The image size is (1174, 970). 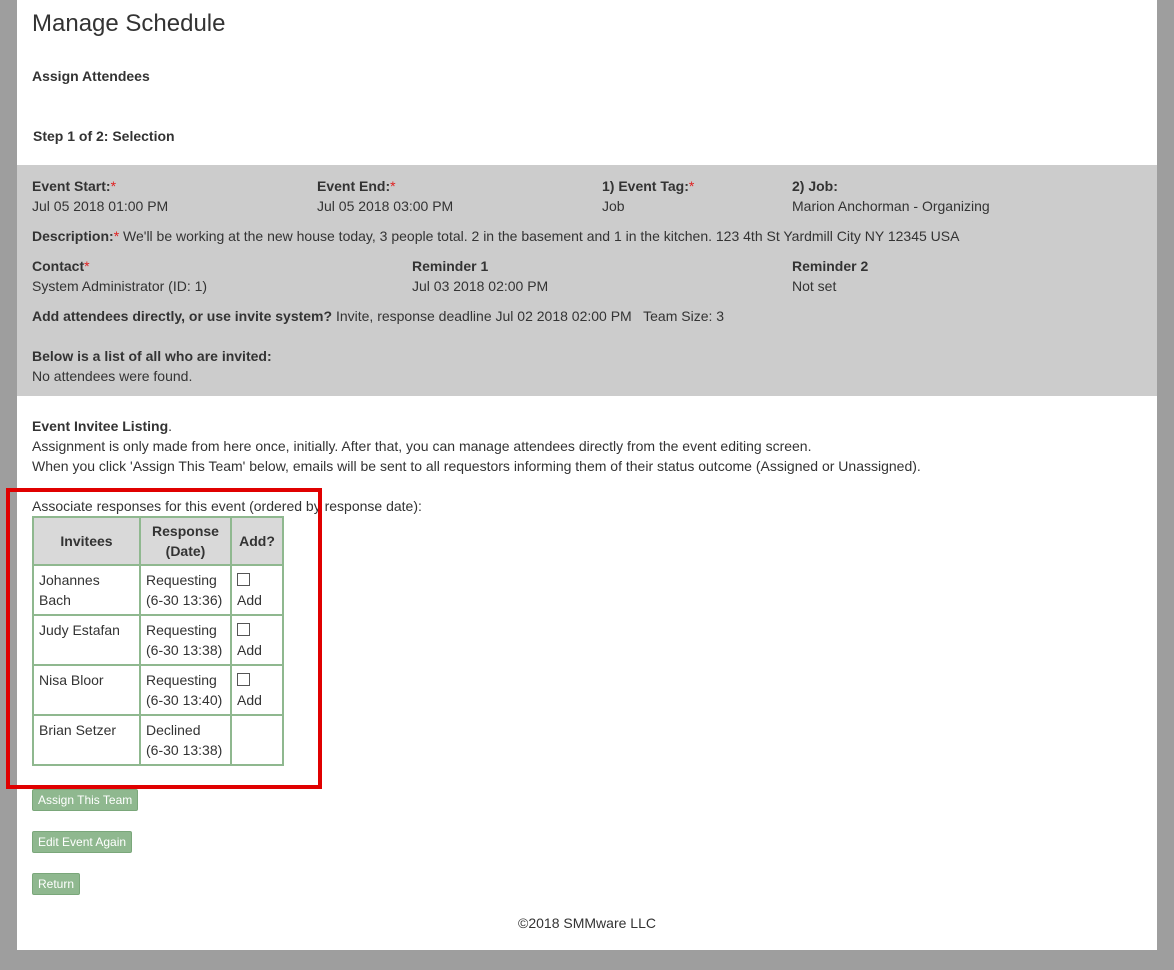 What do you see at coordinates (184, 600) in the screenshot?
I see `response-date: (6-30 13:36)` at bounding box center [184, 600].